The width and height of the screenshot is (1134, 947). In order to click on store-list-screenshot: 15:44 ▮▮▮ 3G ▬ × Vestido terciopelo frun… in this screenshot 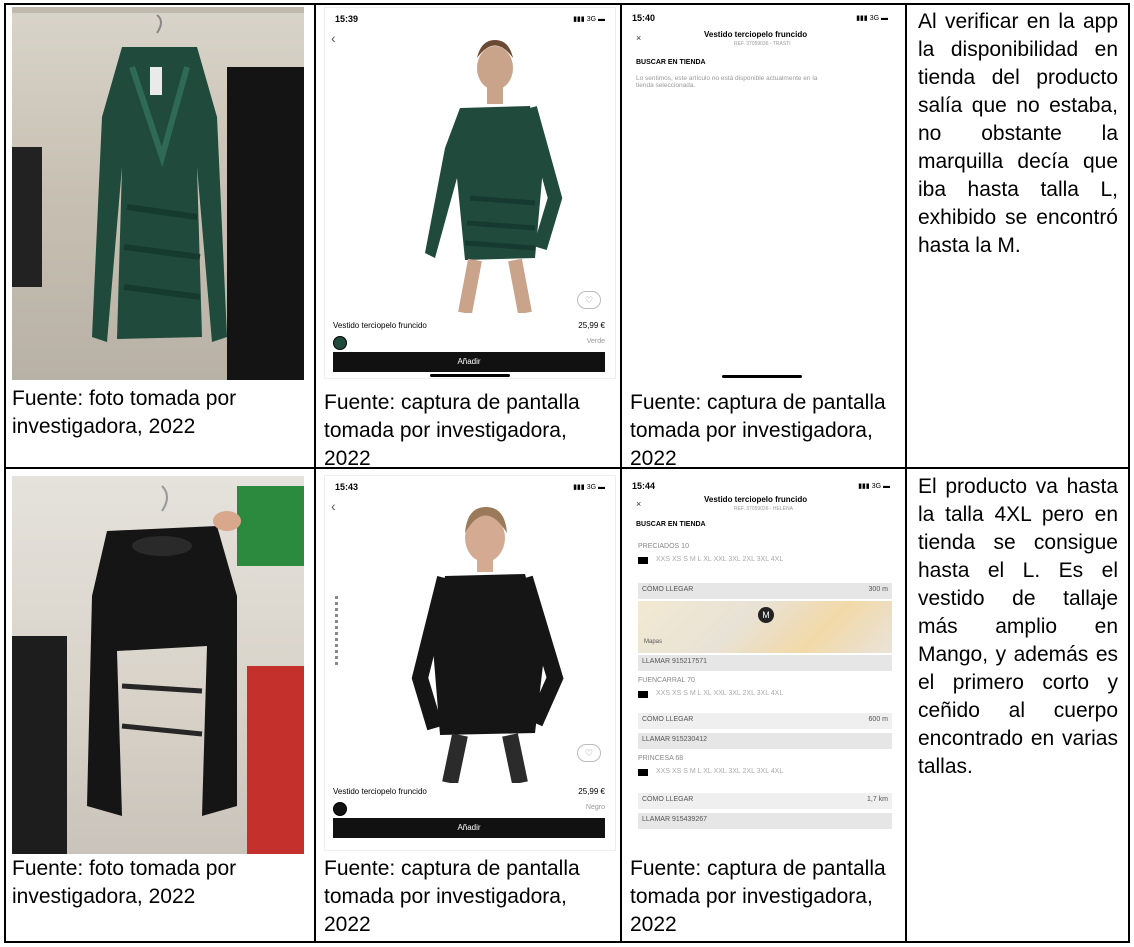, I will do `click(765, 656)`.